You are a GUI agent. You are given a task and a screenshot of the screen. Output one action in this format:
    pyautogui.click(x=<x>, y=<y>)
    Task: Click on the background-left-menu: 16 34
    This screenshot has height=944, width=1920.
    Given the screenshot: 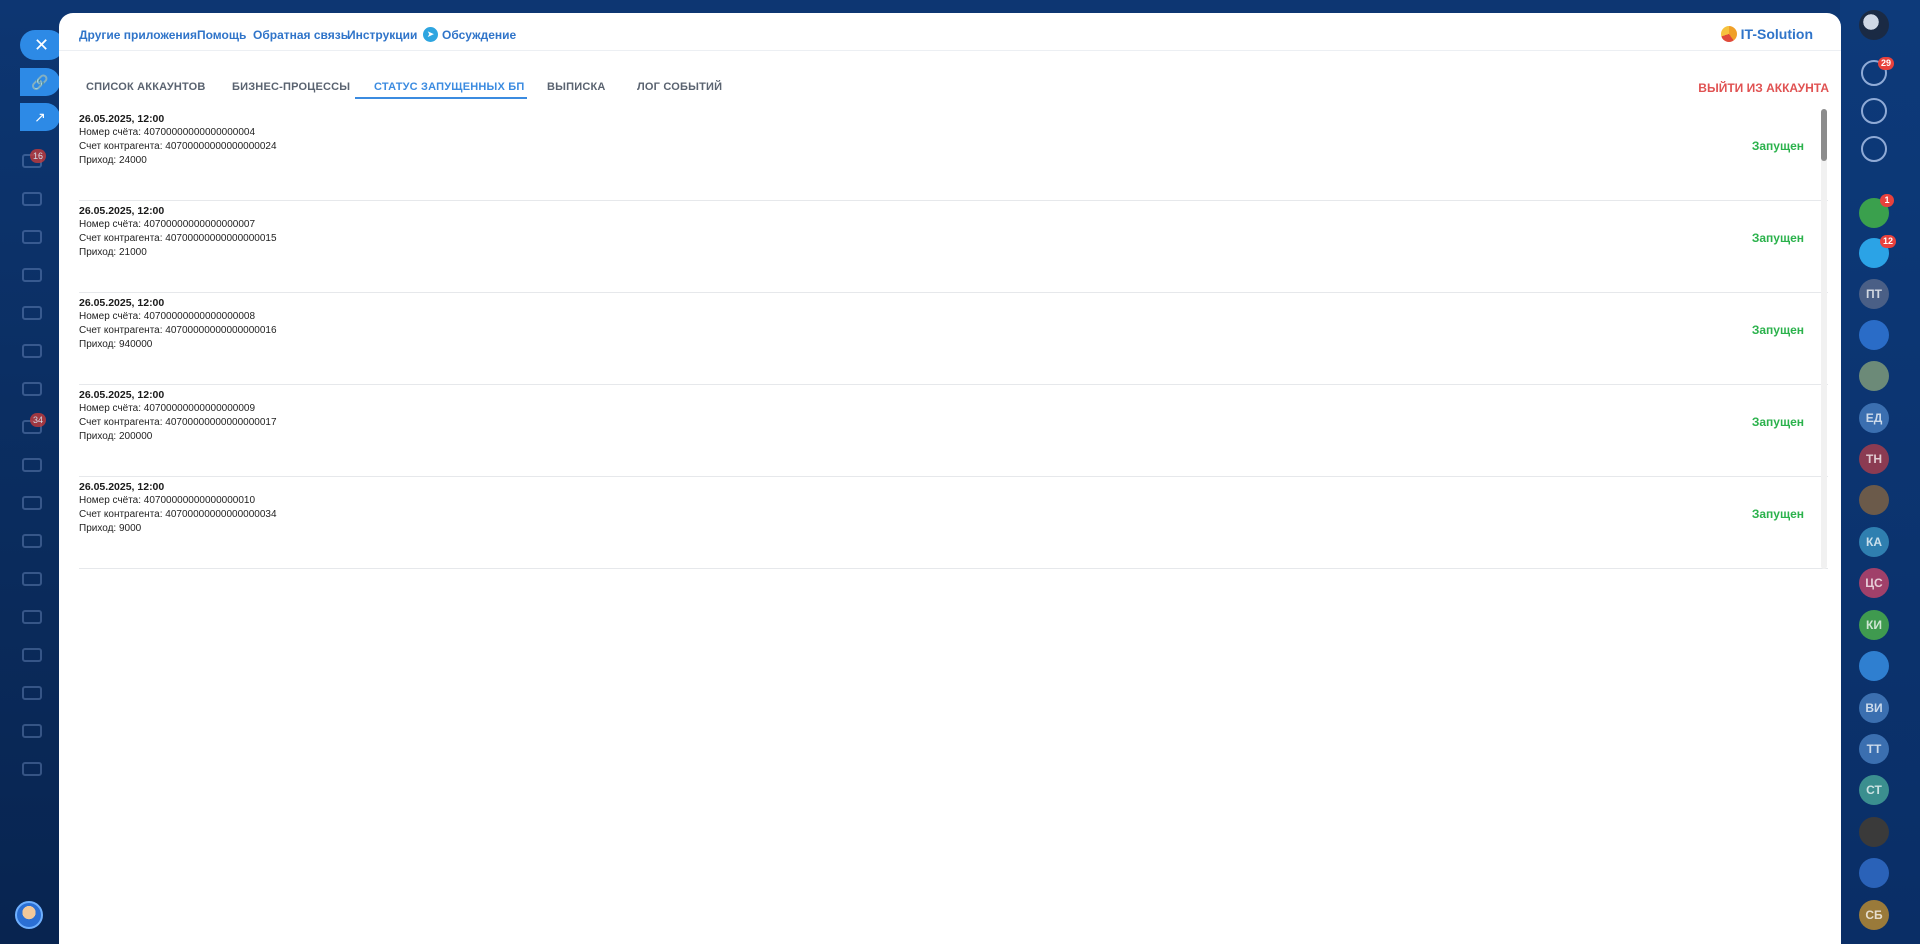 What is the action you would take?
    pyautogui.click(x=30, y=472)
    